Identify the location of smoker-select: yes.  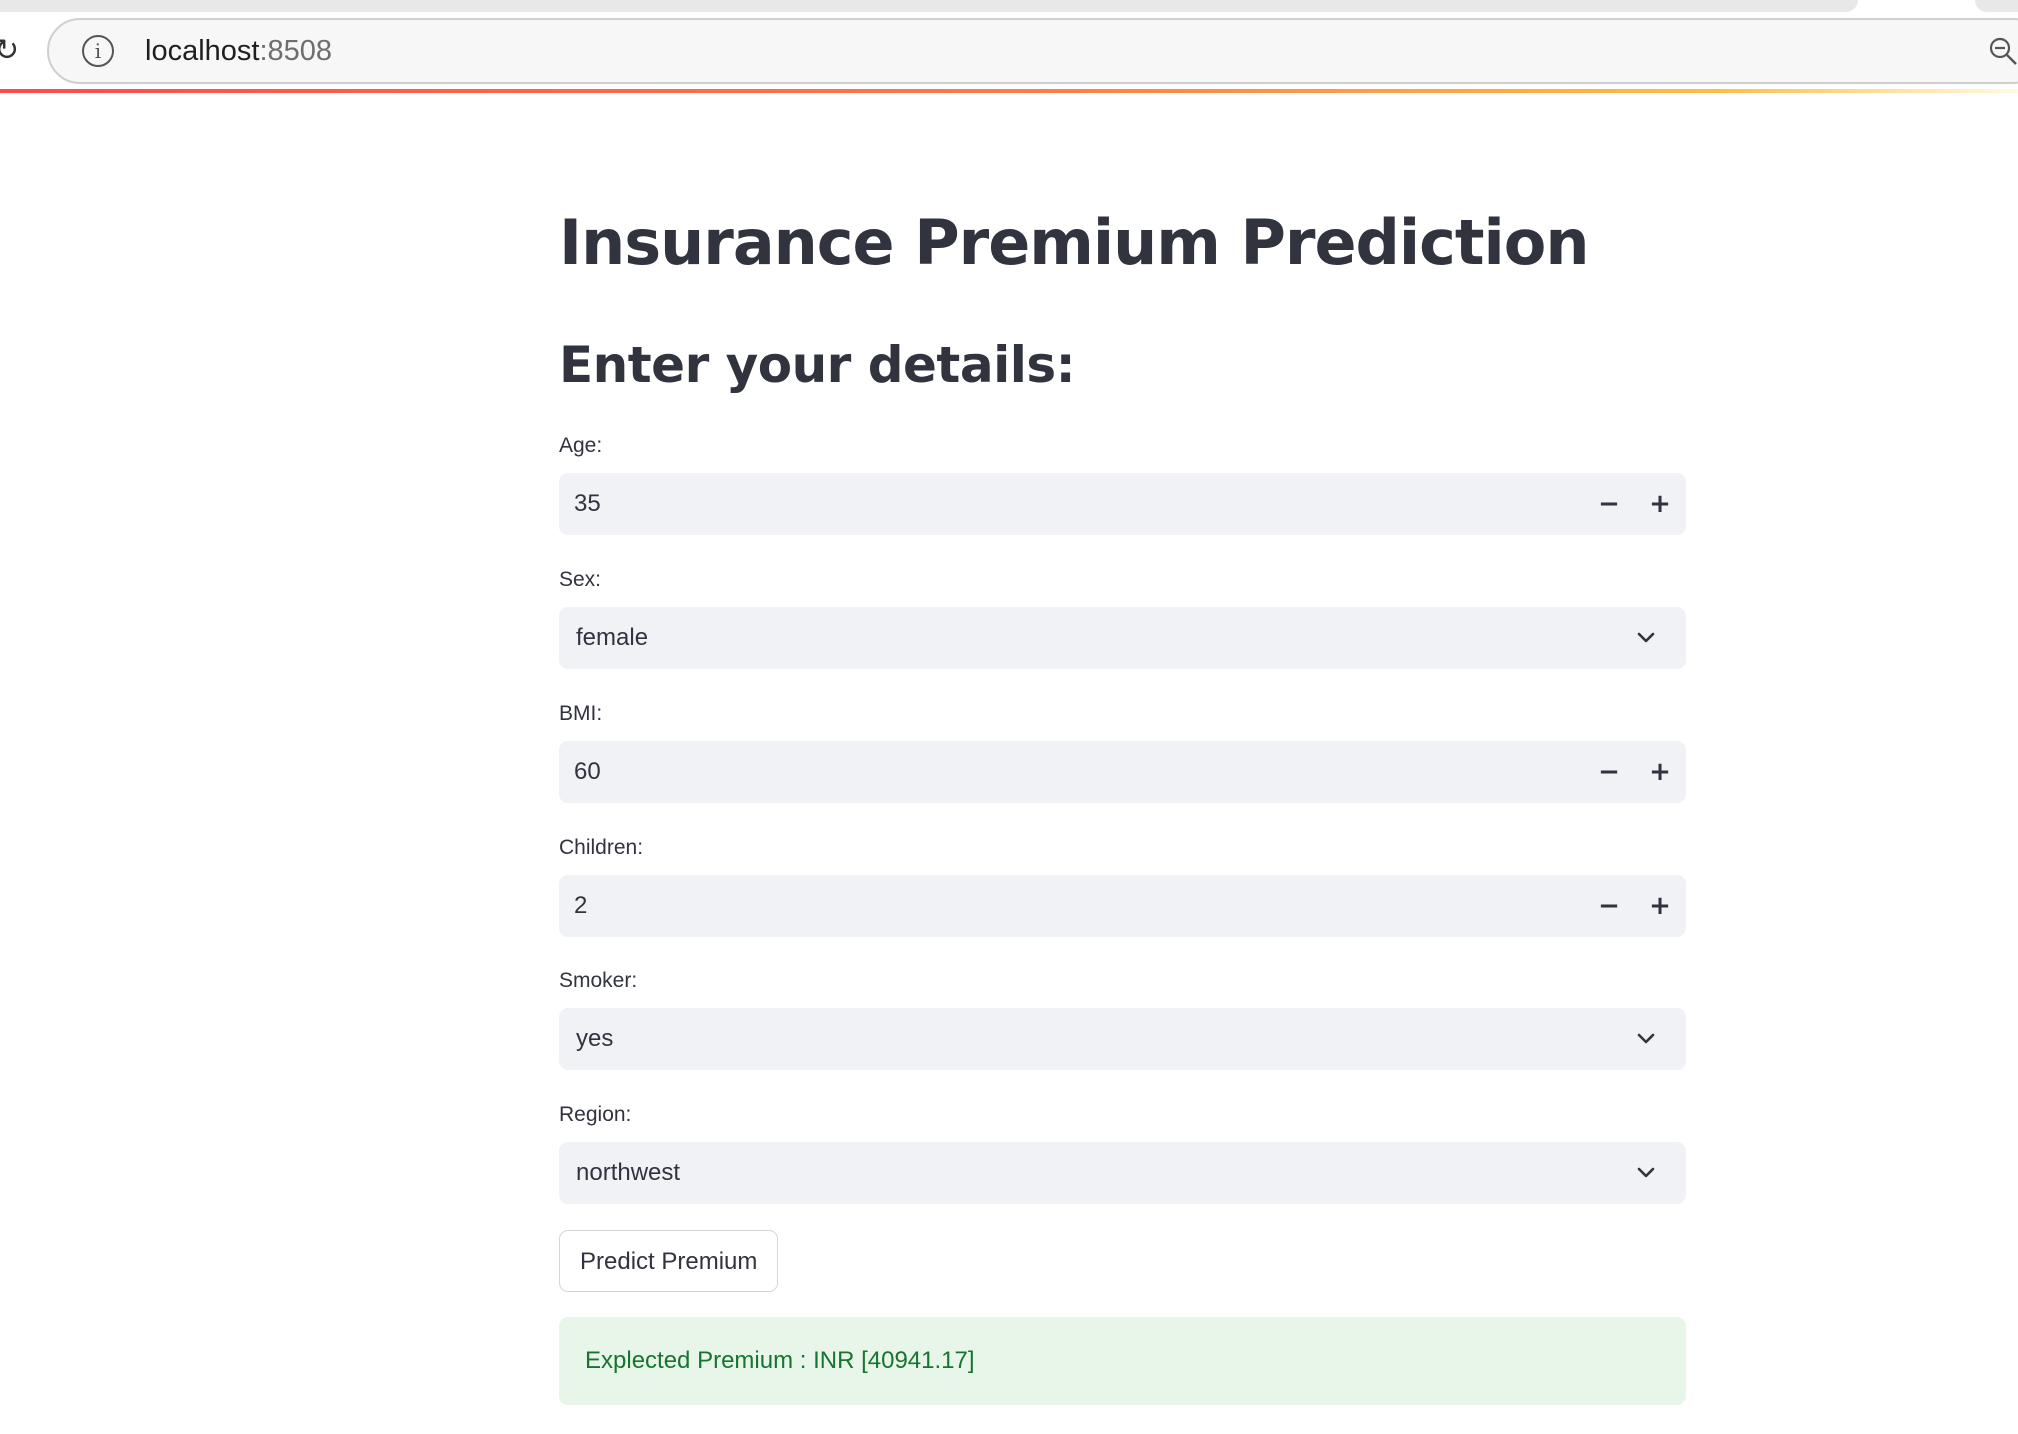
(1122, 1039).